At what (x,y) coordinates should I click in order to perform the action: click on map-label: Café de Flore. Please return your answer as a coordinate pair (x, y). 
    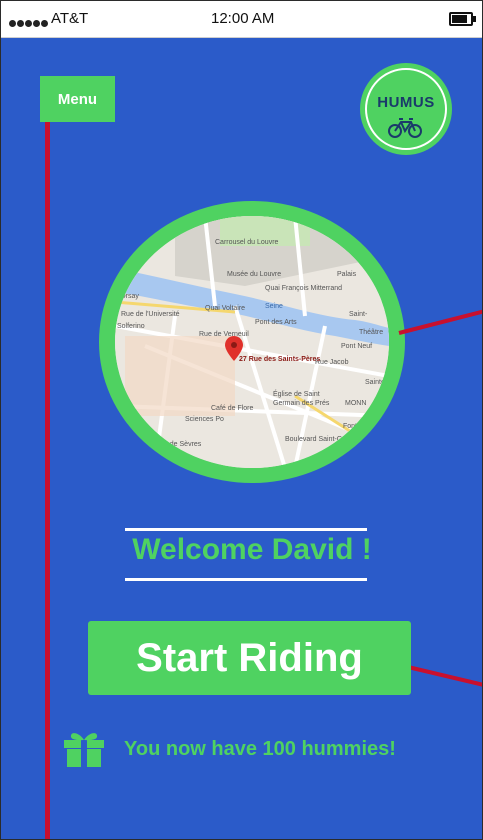
    Looking at the image, I should click on (232, 408).